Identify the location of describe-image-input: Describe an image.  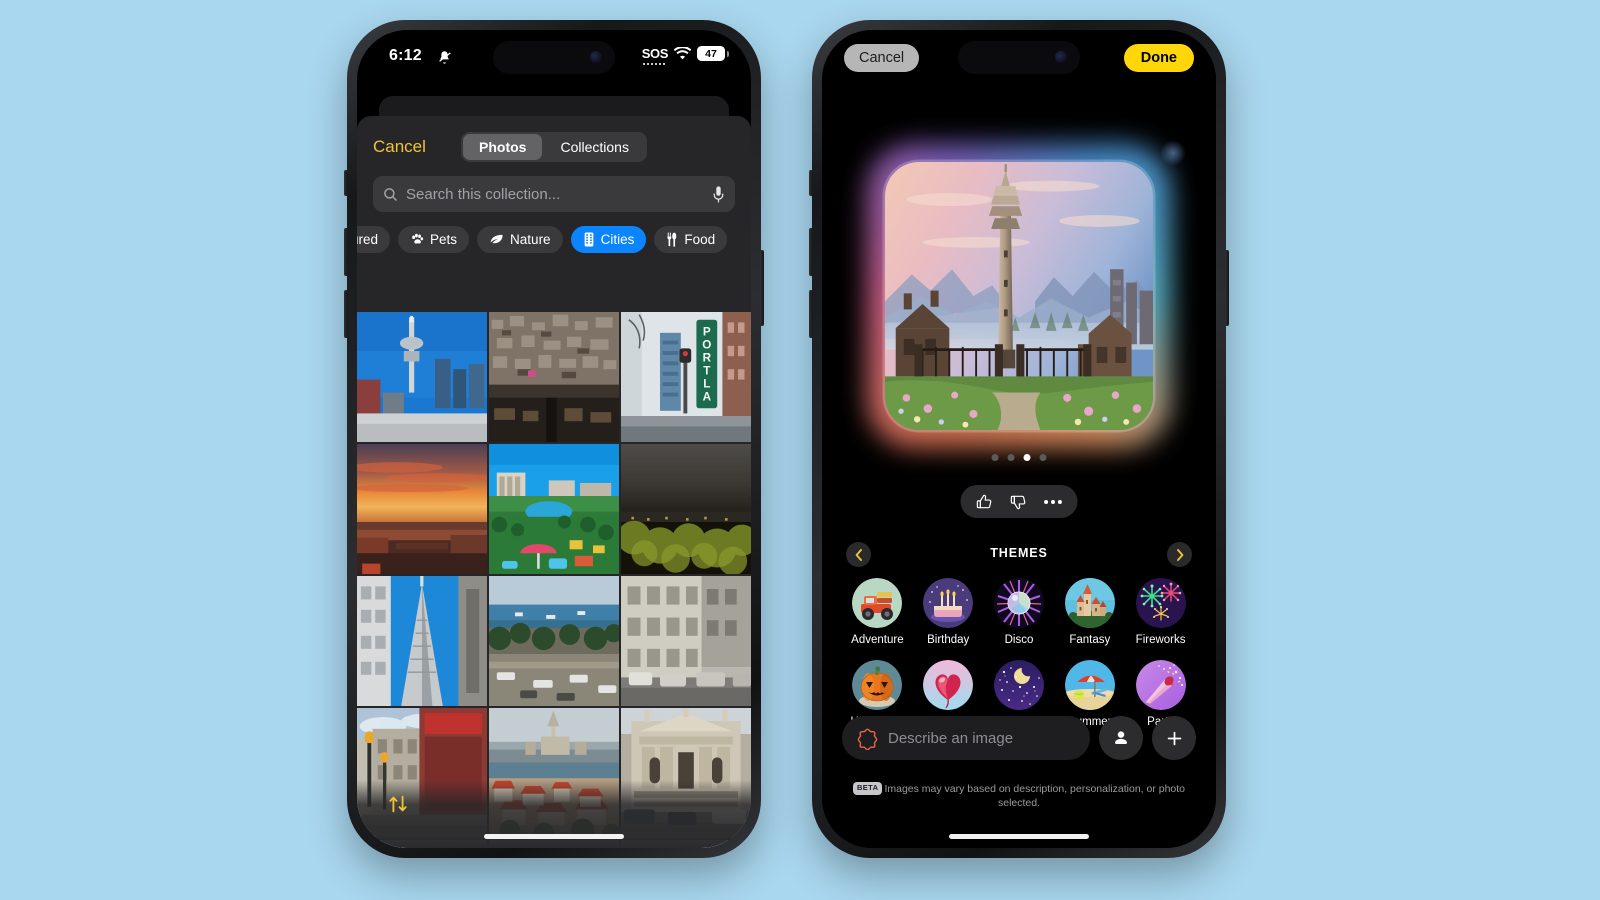
(966, 738).